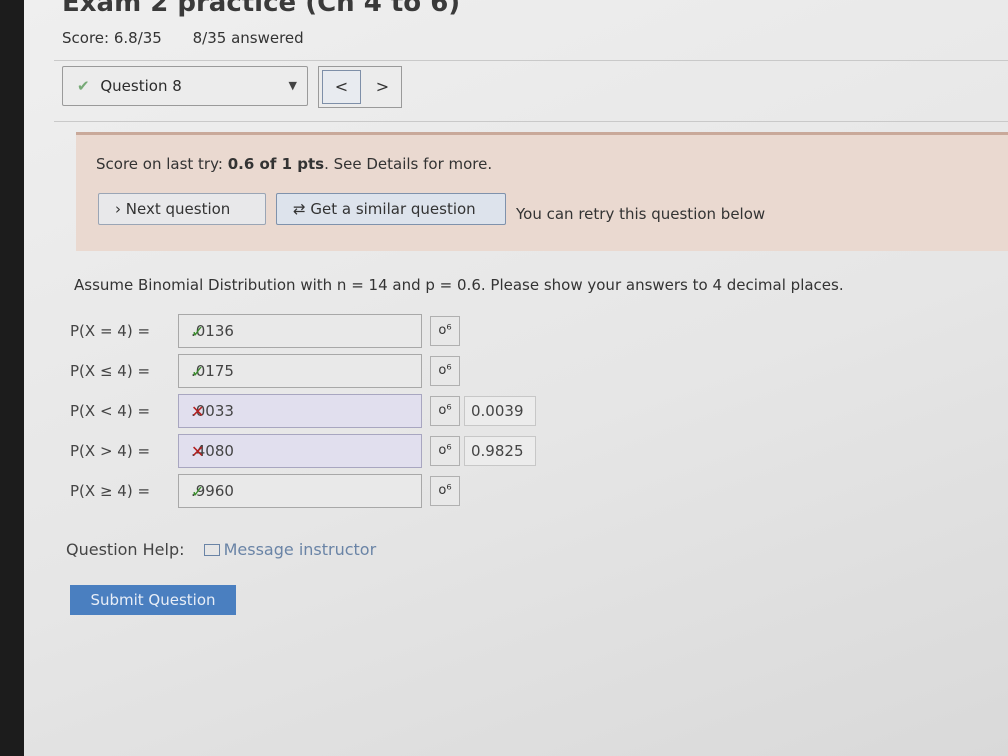 The width and height of the screenshot is (1008, 756). I want to click on message-instructor-label: Message instructor, so click(300, 549).